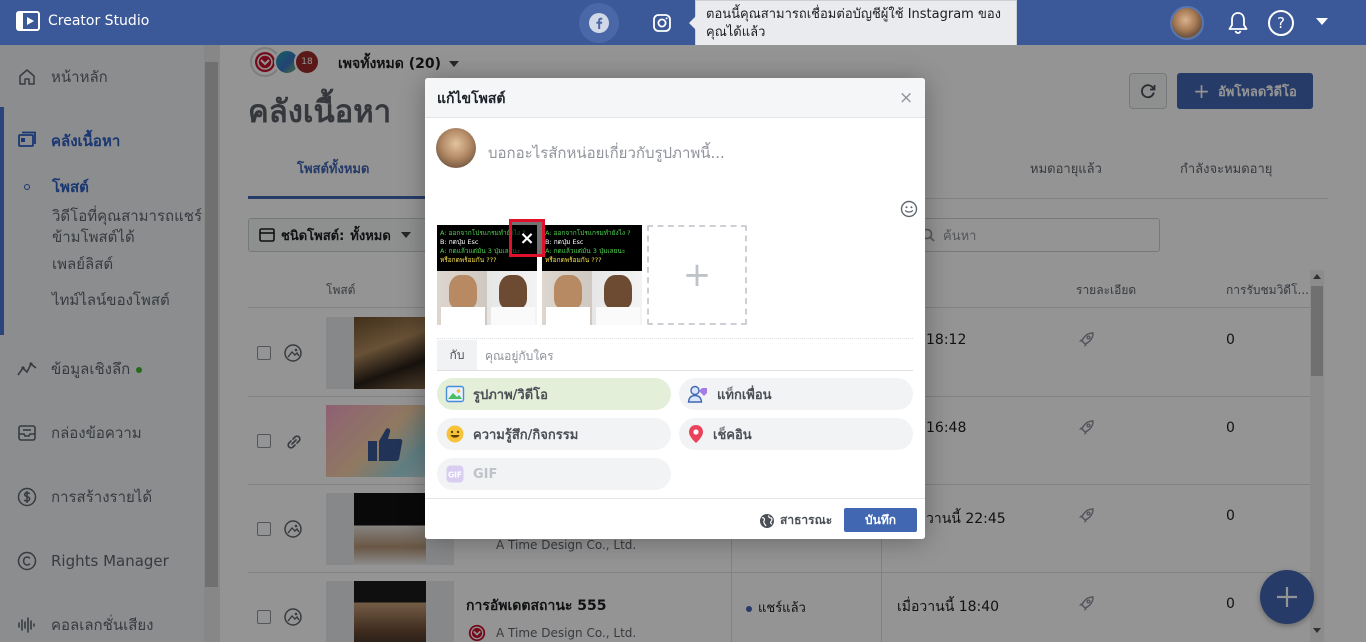  I want to click on tag-friends-icon, so click(697, 394).